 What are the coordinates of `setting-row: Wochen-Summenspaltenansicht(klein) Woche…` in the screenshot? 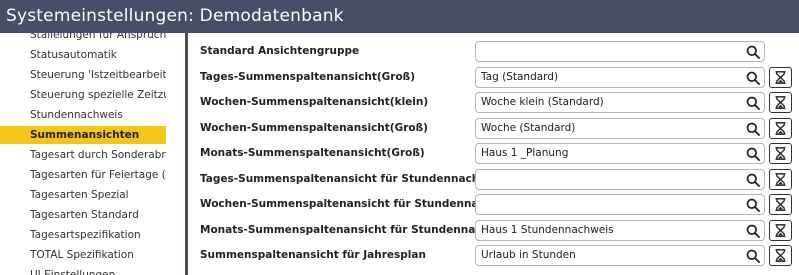 It's located at (493, 102).